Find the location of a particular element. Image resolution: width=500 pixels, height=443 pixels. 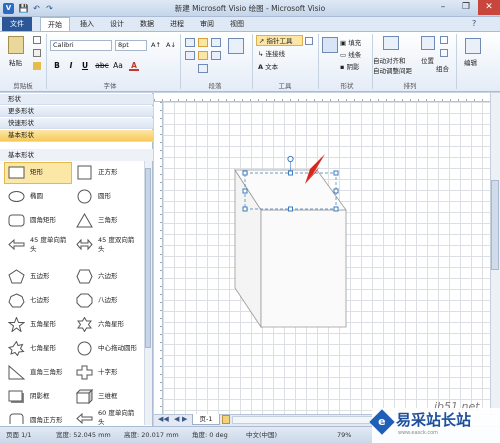

basic-shapes-item: 基本形状 is located at coordinates (76, 136).